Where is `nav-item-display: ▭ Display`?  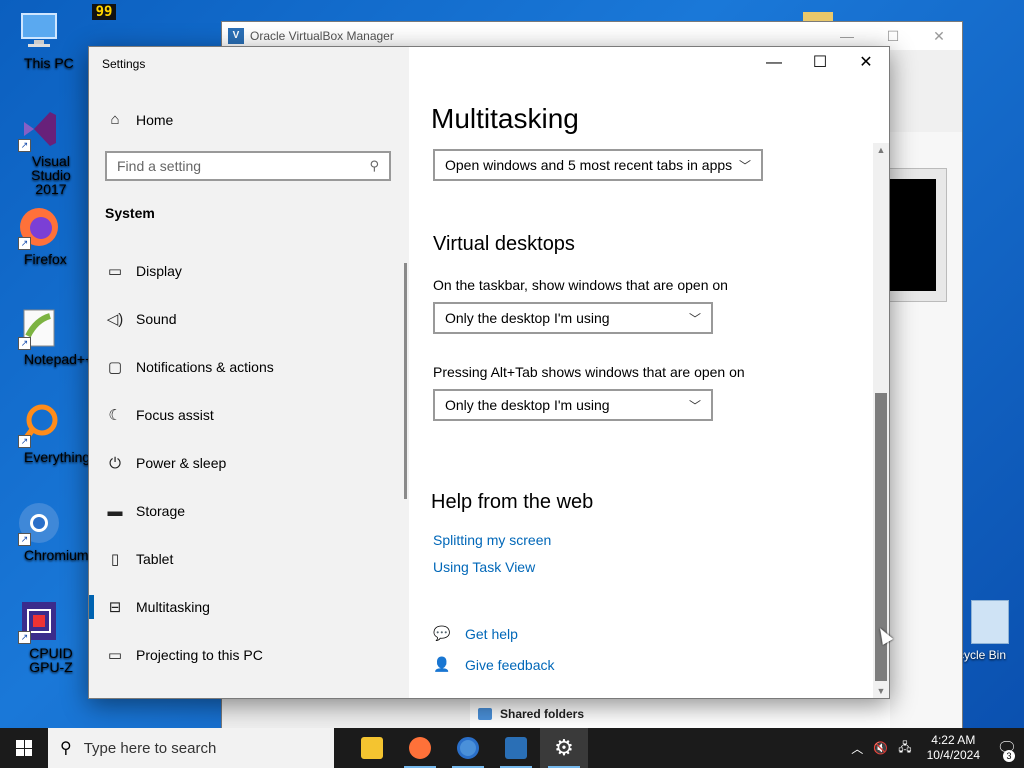
nav-item-display: ▭ Display is located at coordinates (249, 271).